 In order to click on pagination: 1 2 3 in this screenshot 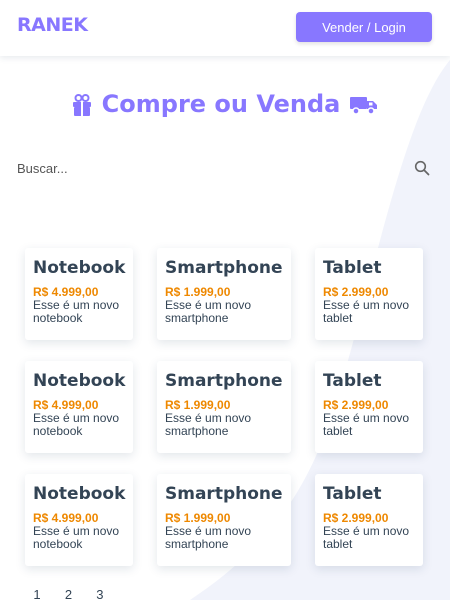, I will do `click(75, 593)`.